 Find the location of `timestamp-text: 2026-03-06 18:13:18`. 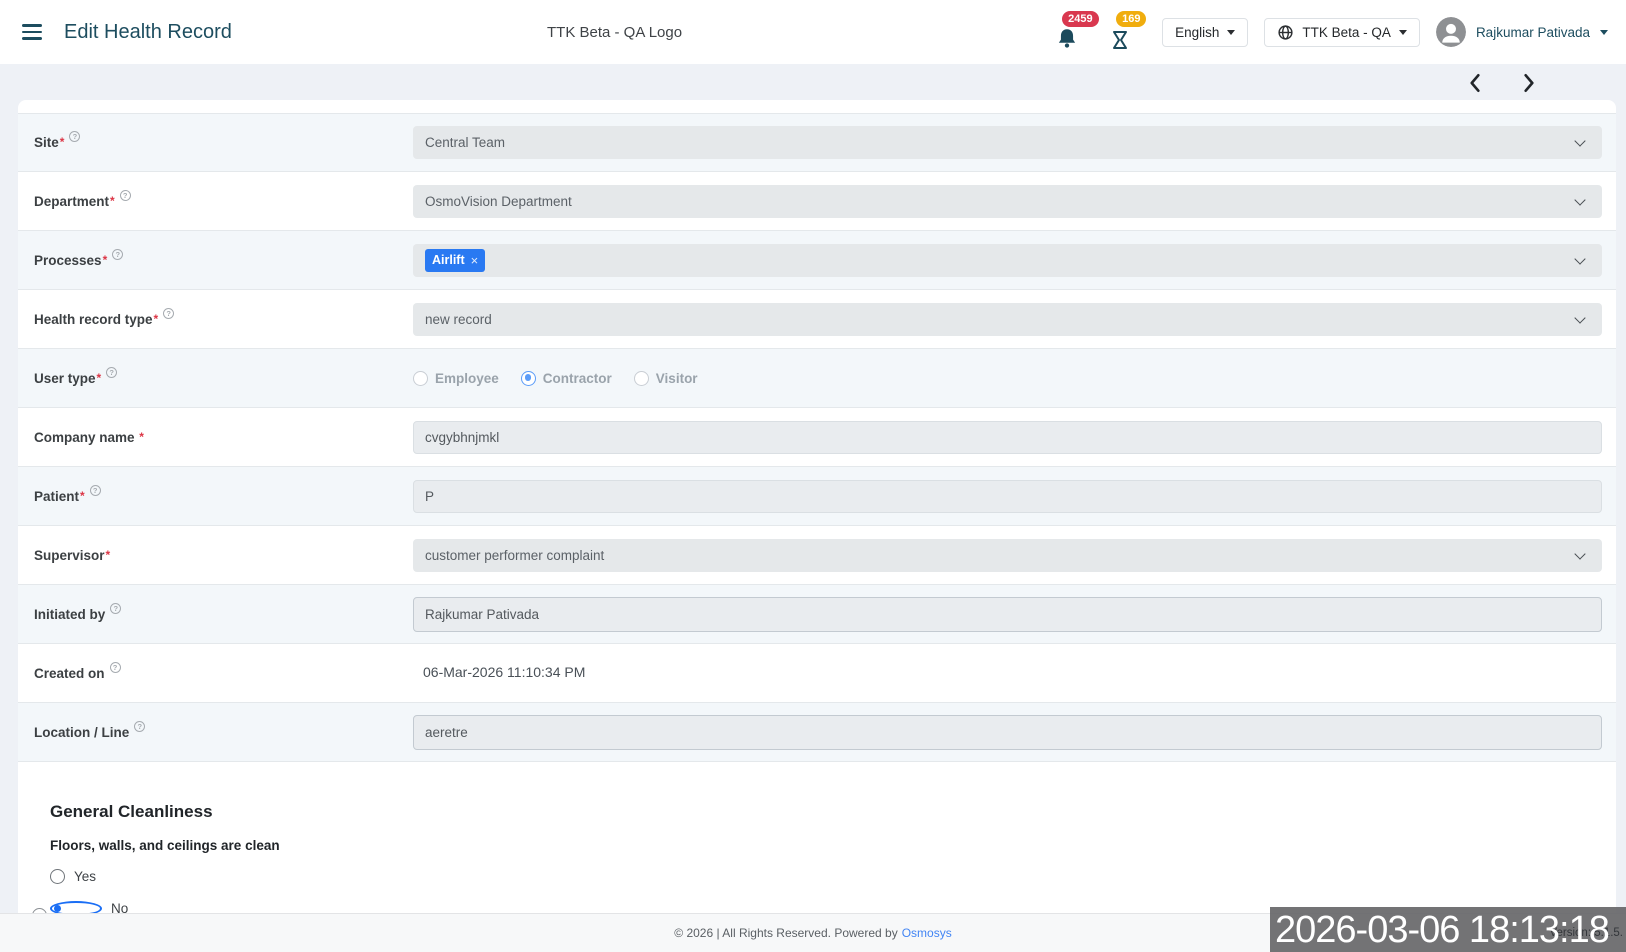

timestamp-text: 2026-03-06 18:13:18 is located at coordinates (1442, 930).